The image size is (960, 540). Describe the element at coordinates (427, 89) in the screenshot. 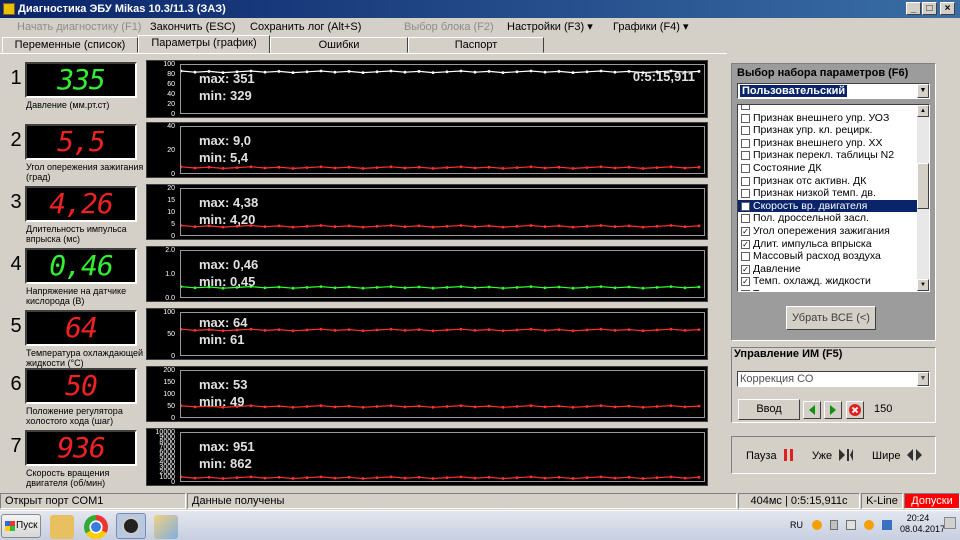

I see `parameter-graph: 100 80 60 40 20 0 max: 351 min: 329 0:5:15,911` at that location.